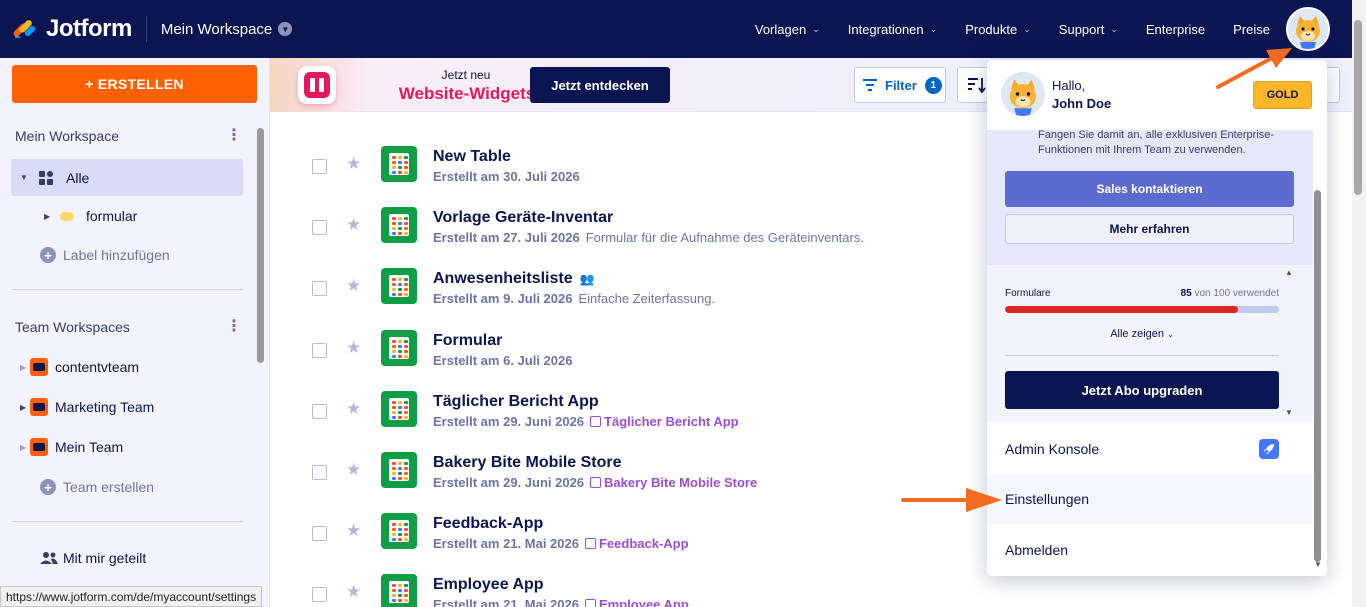  I want to click on item-title: Anwesenheitsliste 👥, so click(514, 279).